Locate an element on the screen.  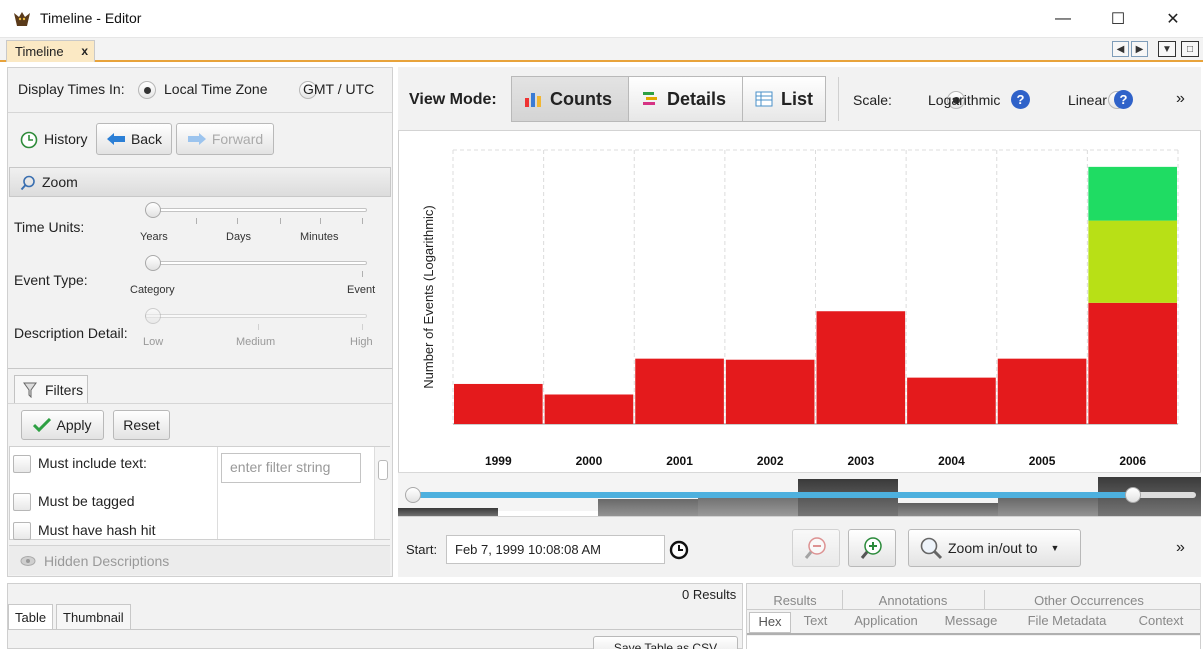
chevron-down-icon: ▼ is located at coordinates (1055, 548).